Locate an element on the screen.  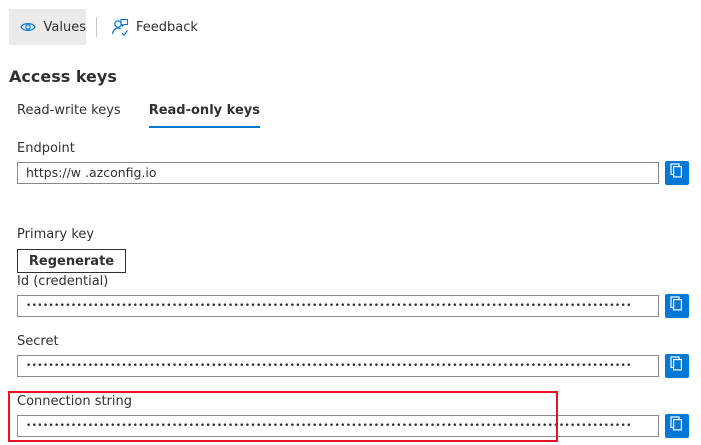
endpoint-label: Endpoint is located at coordinates (46, 148).